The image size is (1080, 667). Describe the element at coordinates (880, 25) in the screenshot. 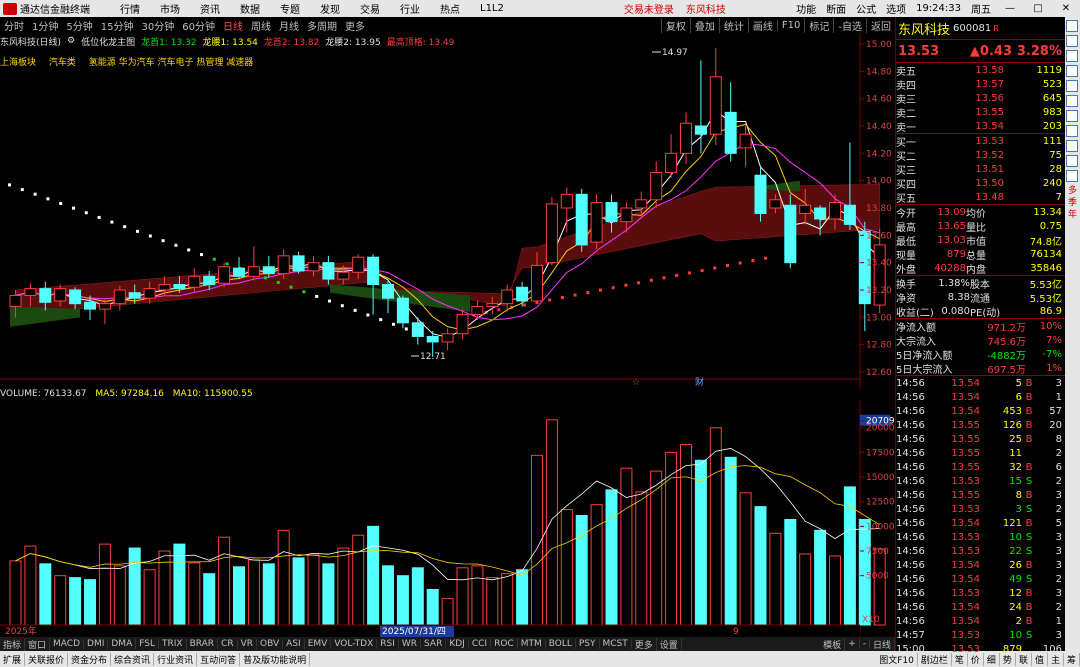

I see `tool-back: 返回` at that location.